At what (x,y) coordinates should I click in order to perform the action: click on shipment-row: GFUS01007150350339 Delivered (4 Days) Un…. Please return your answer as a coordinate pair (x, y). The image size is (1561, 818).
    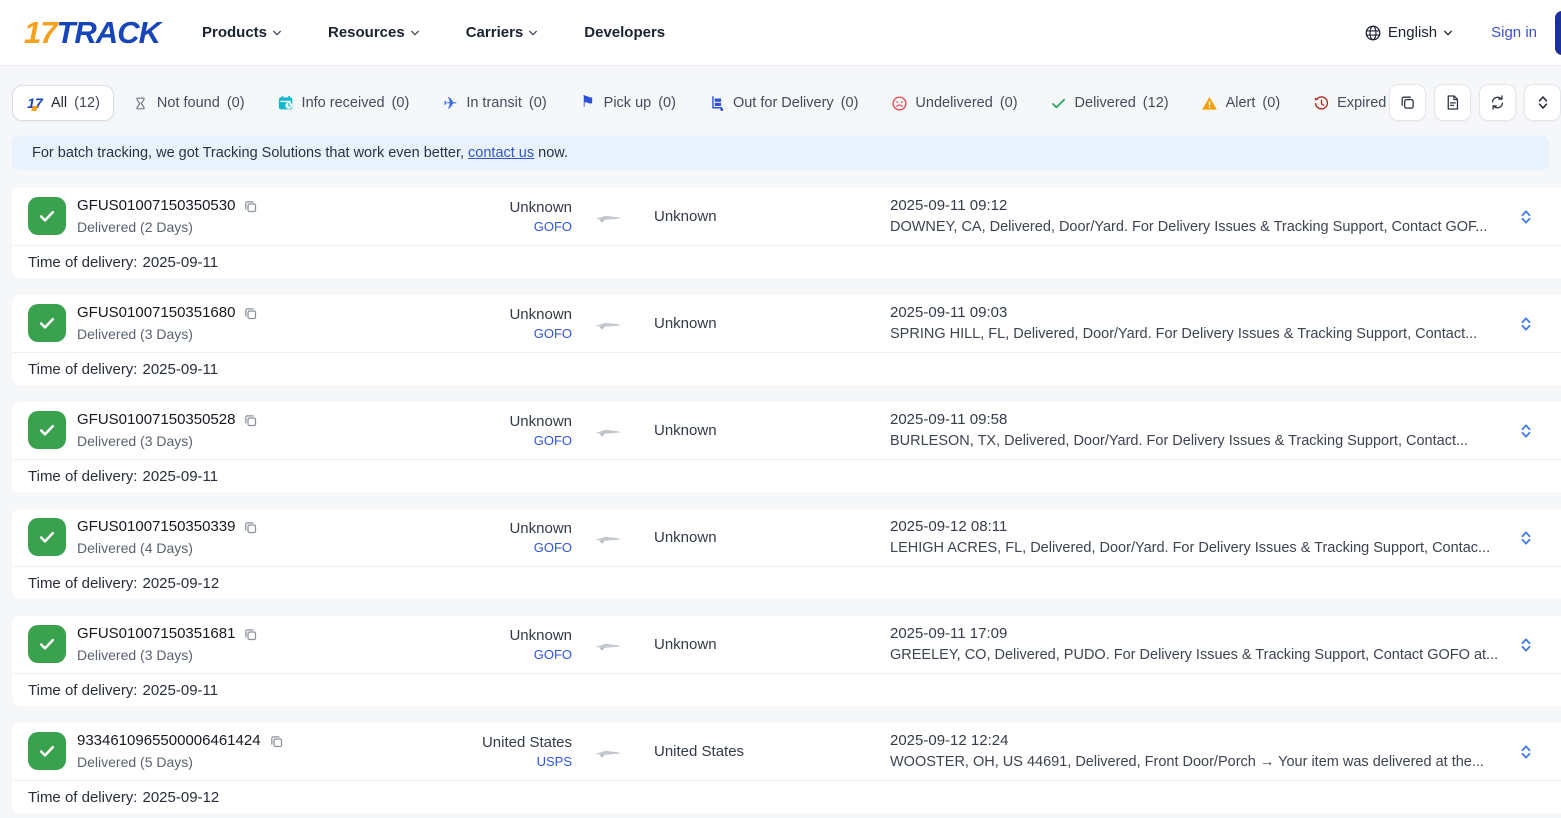
    Looking at the image, I should click on (786, 554).